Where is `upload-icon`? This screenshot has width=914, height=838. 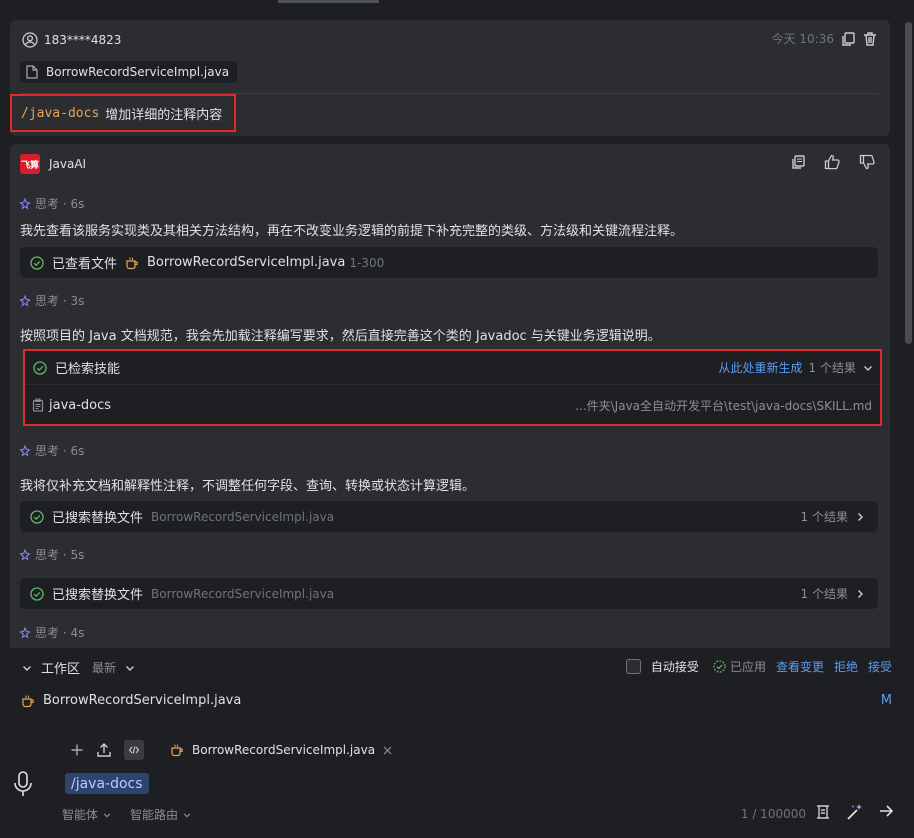 upload-icon is located at coordinates (104, 750).